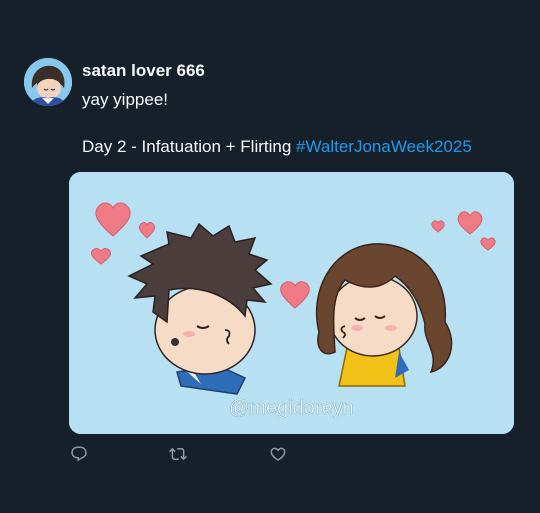 This screenshot has width=540, height=513. I want to click on retweet-button, so click(178, 454).